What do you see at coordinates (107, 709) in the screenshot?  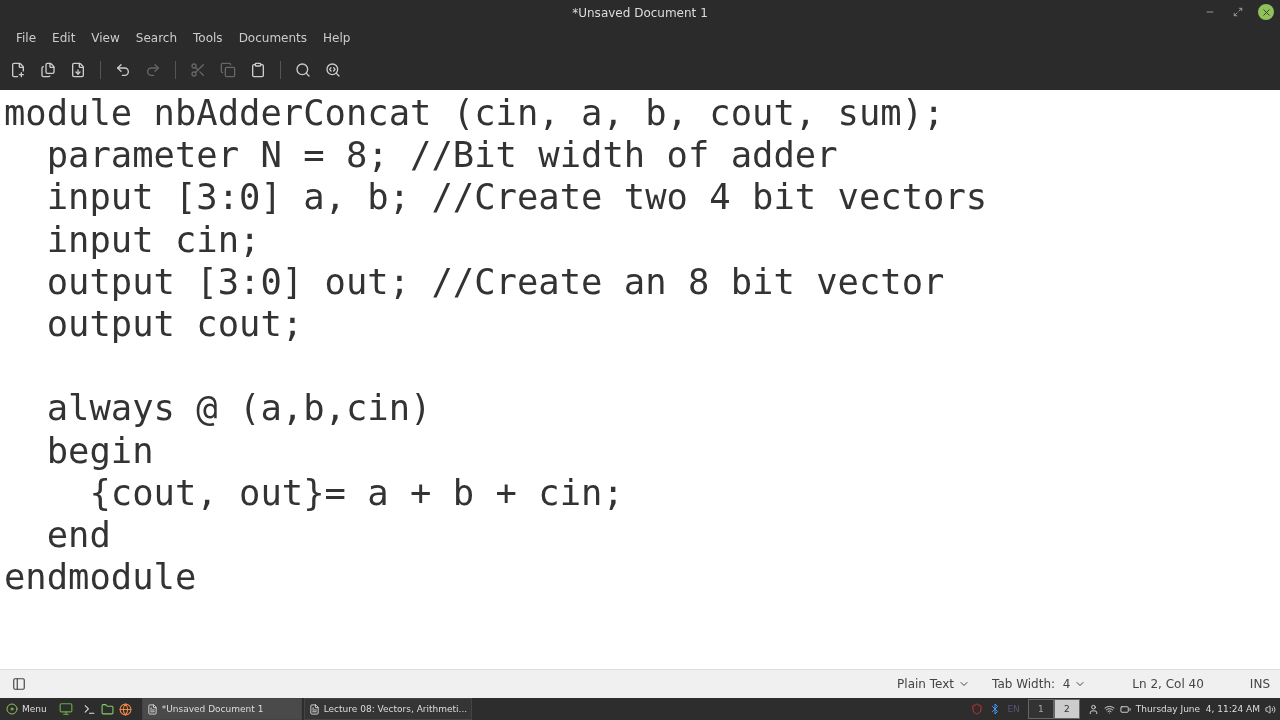 I see `folder-icon` at bounding box center [107, 709].